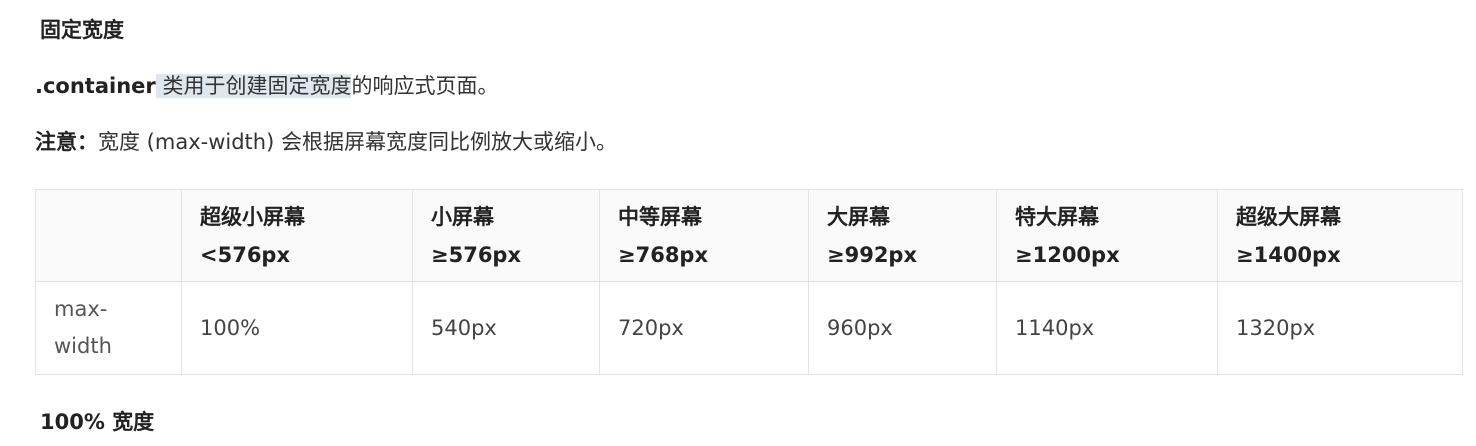 Image resolution: width=1476 pixels, height=446 pixels. What do you see at coordinates (297, 235) in the screenshot?
I see `header-xs: 超级小屏幕 <576px` at bounding box center [297, 235].